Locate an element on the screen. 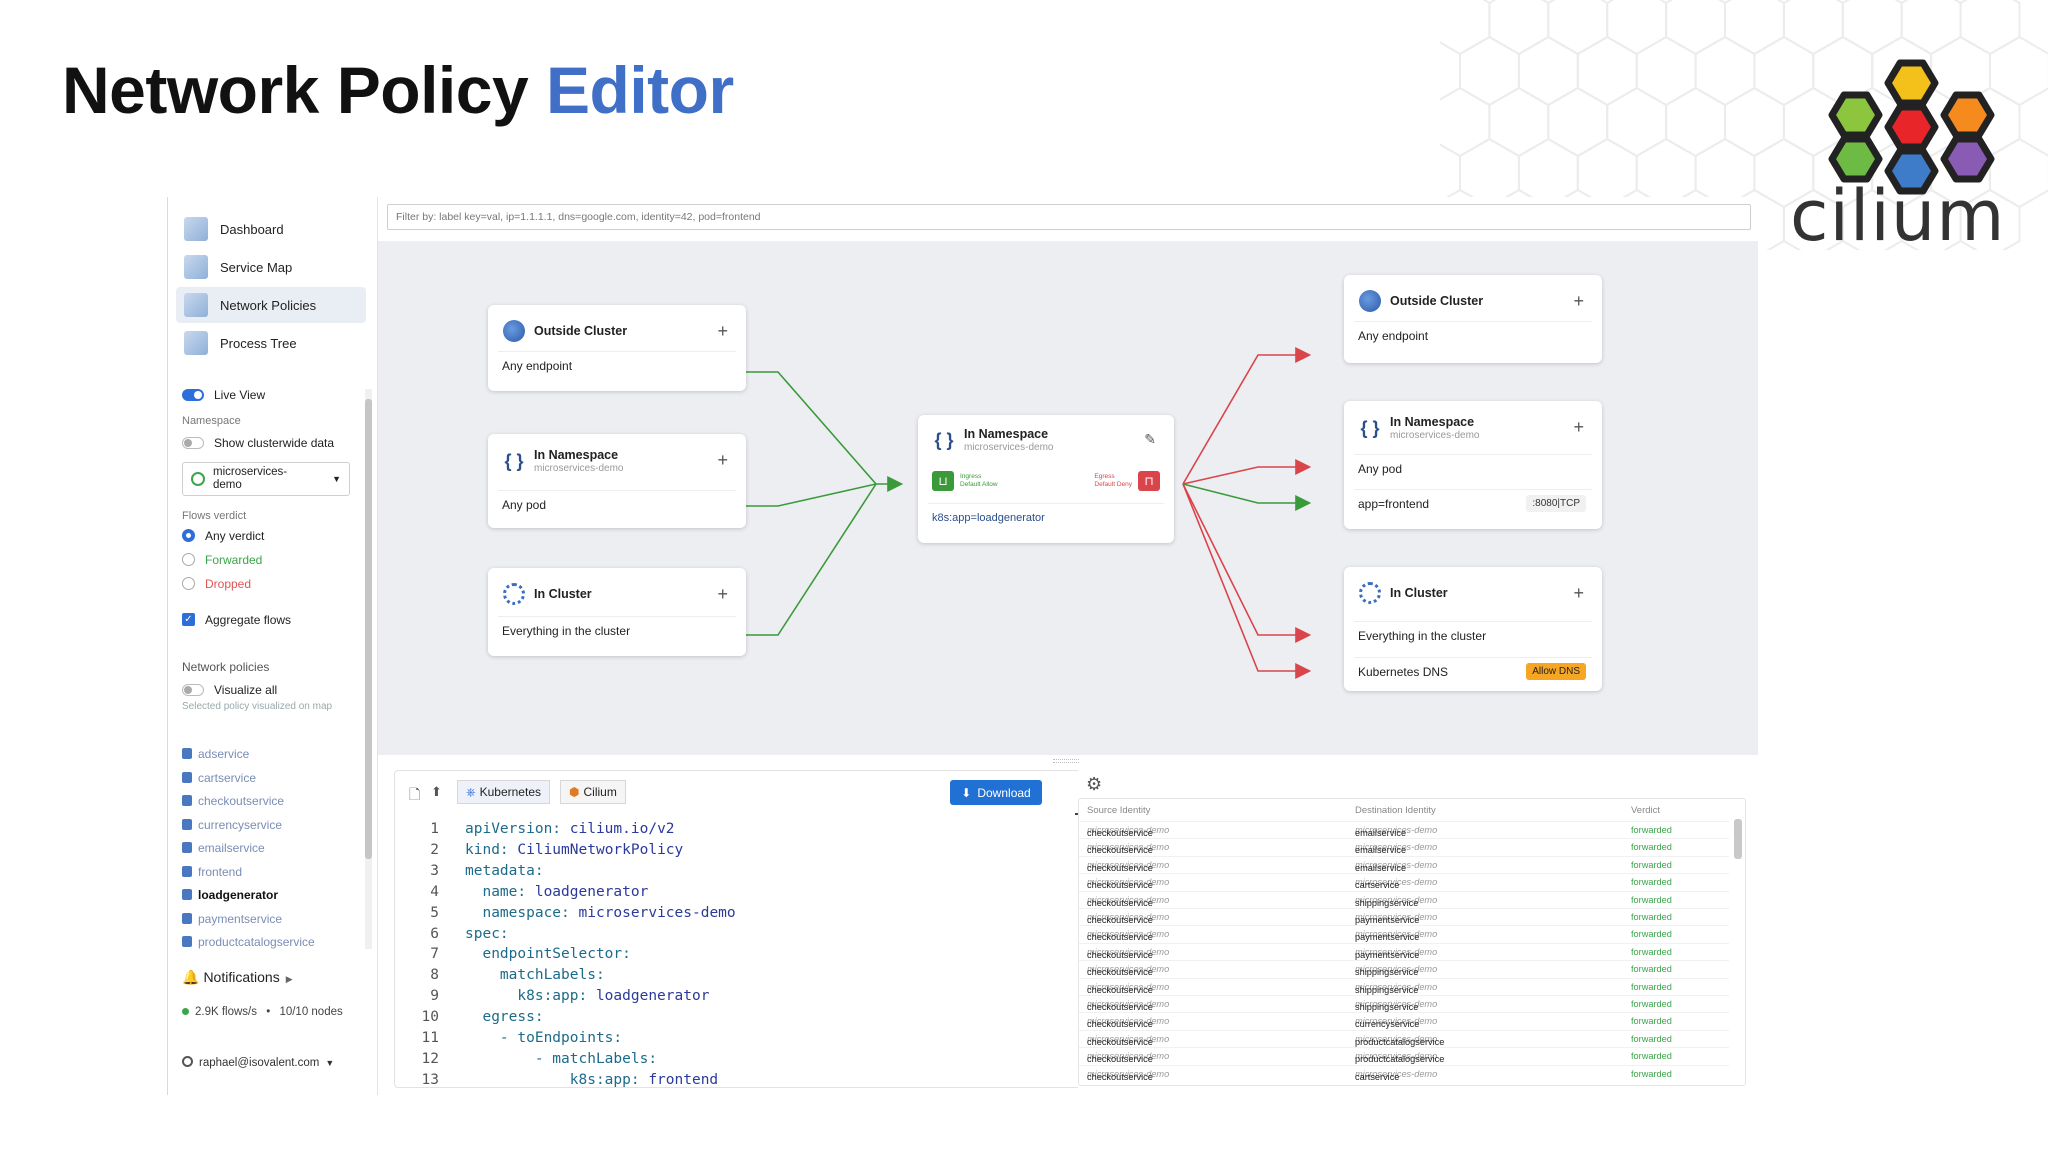 The image size is (2048, 1152). policy-item: currencyservice is located at coordinates (232, 825).